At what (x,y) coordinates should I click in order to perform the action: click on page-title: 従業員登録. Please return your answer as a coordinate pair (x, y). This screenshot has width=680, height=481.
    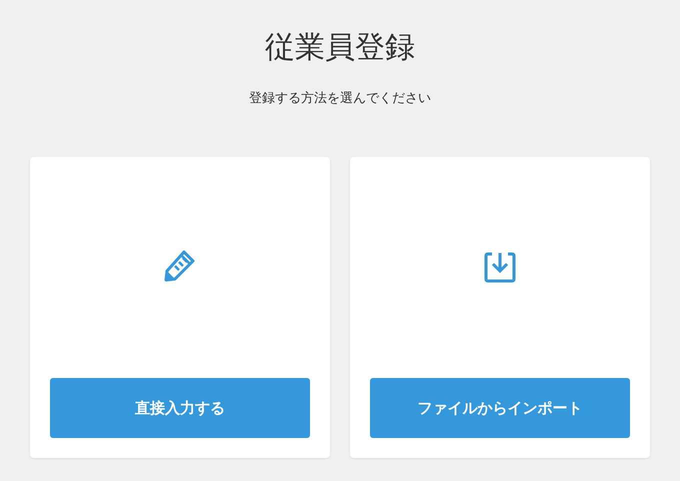
    Looking at the image, I should click on (340, 48).